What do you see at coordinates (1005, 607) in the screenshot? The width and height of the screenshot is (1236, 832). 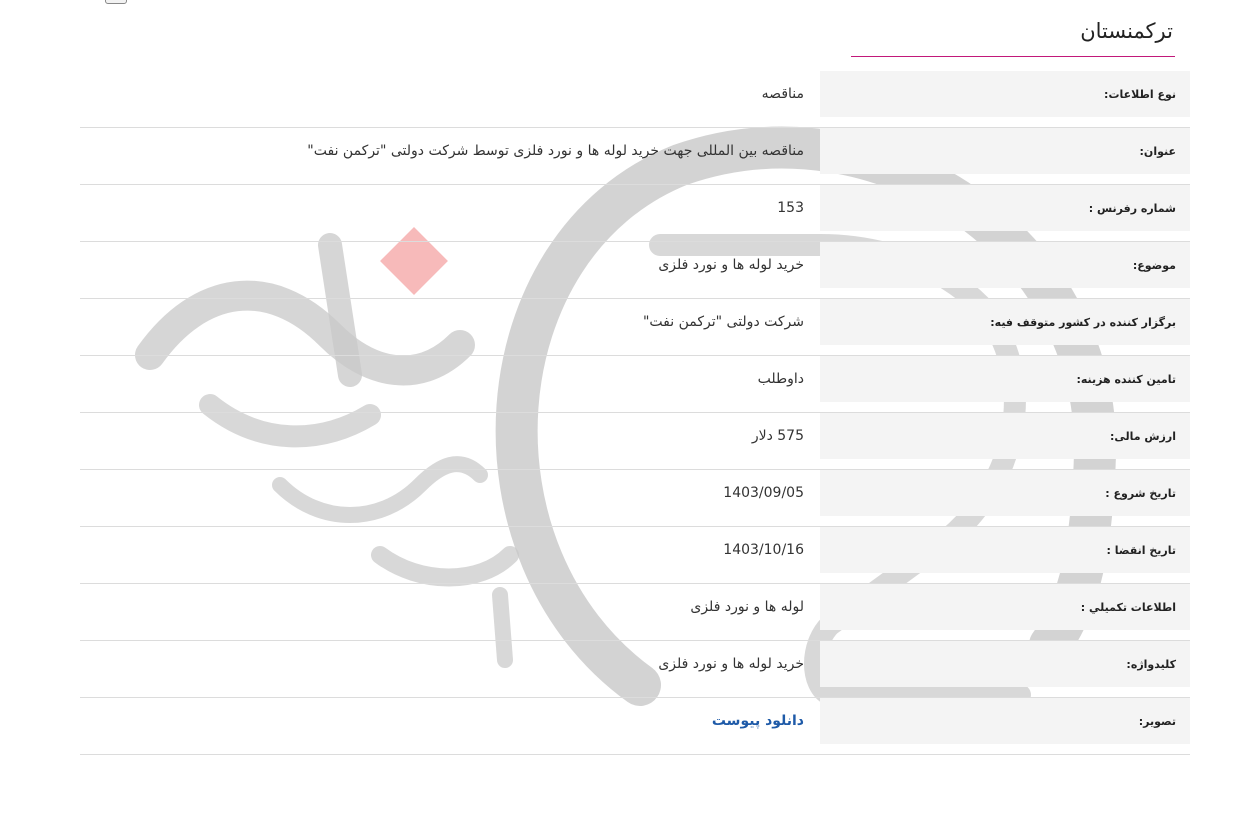 I see `row-label: اطلاعات تکمیلي :` at bounding box center [1005, 607].